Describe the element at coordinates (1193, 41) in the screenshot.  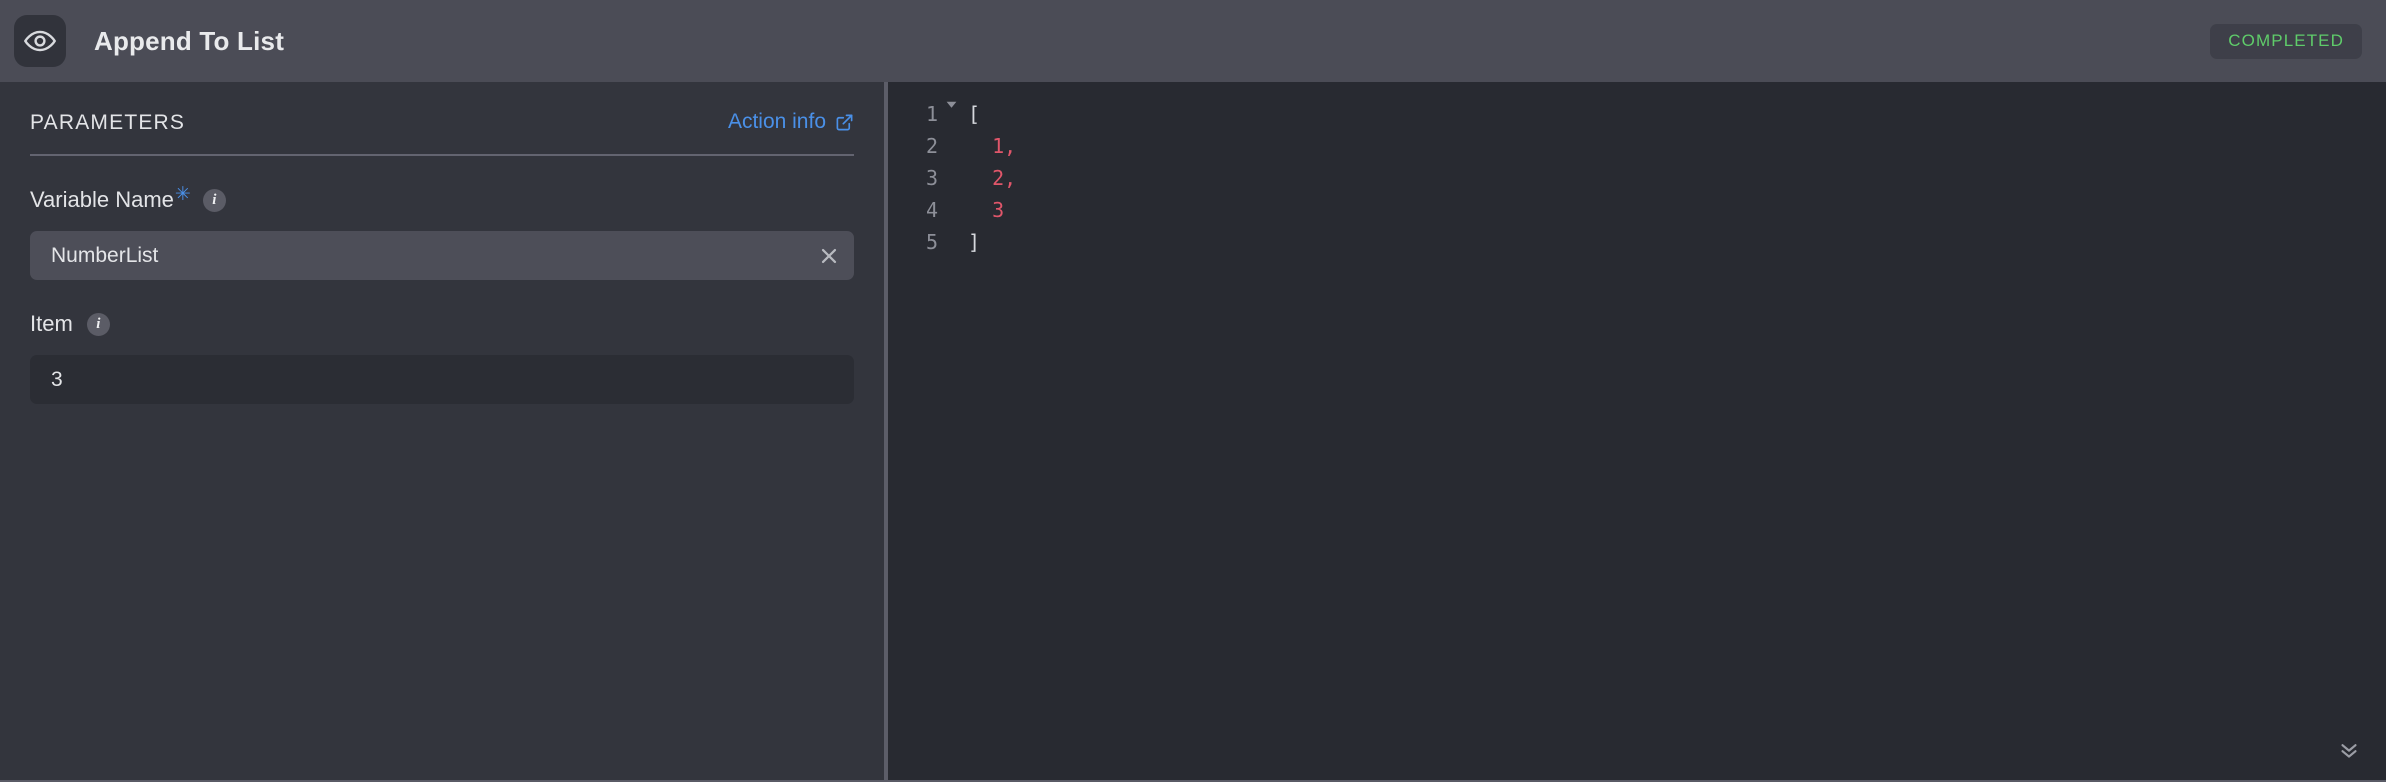
I see `panel-header: Append To List COMPLETED` at that location.